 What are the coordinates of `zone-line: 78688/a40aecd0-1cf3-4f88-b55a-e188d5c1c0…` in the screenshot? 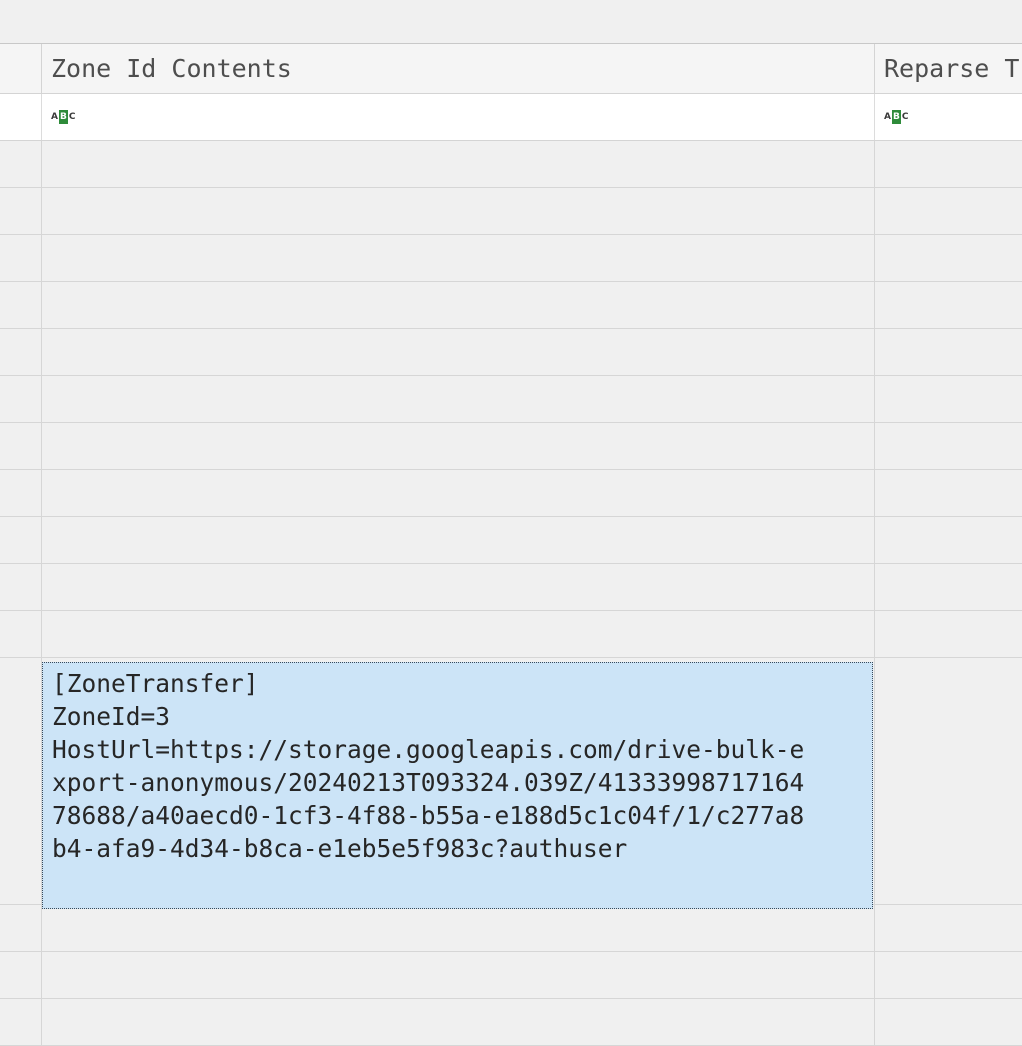 It's located at (428, 815).